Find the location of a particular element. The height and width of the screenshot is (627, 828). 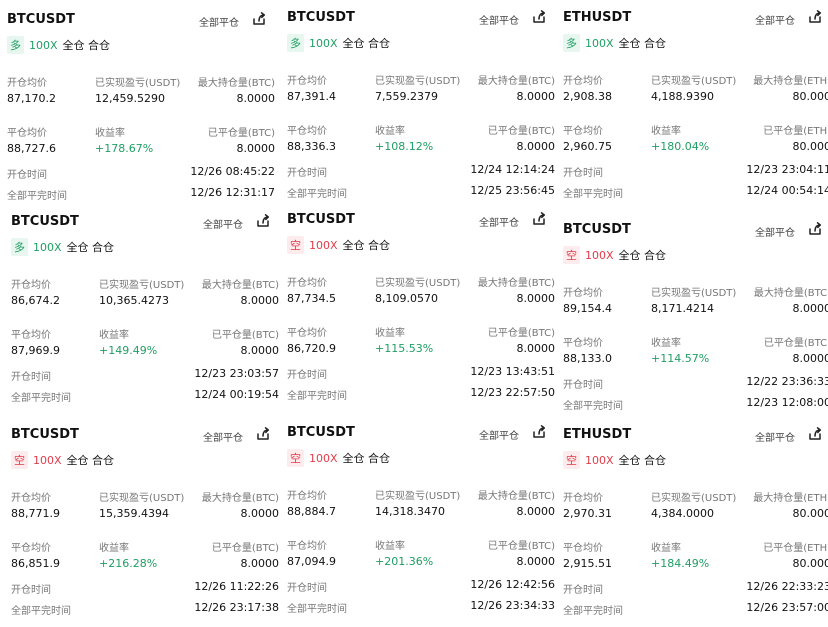

avg-open-value: 2,970.31 is located at coordinates (587, 513).